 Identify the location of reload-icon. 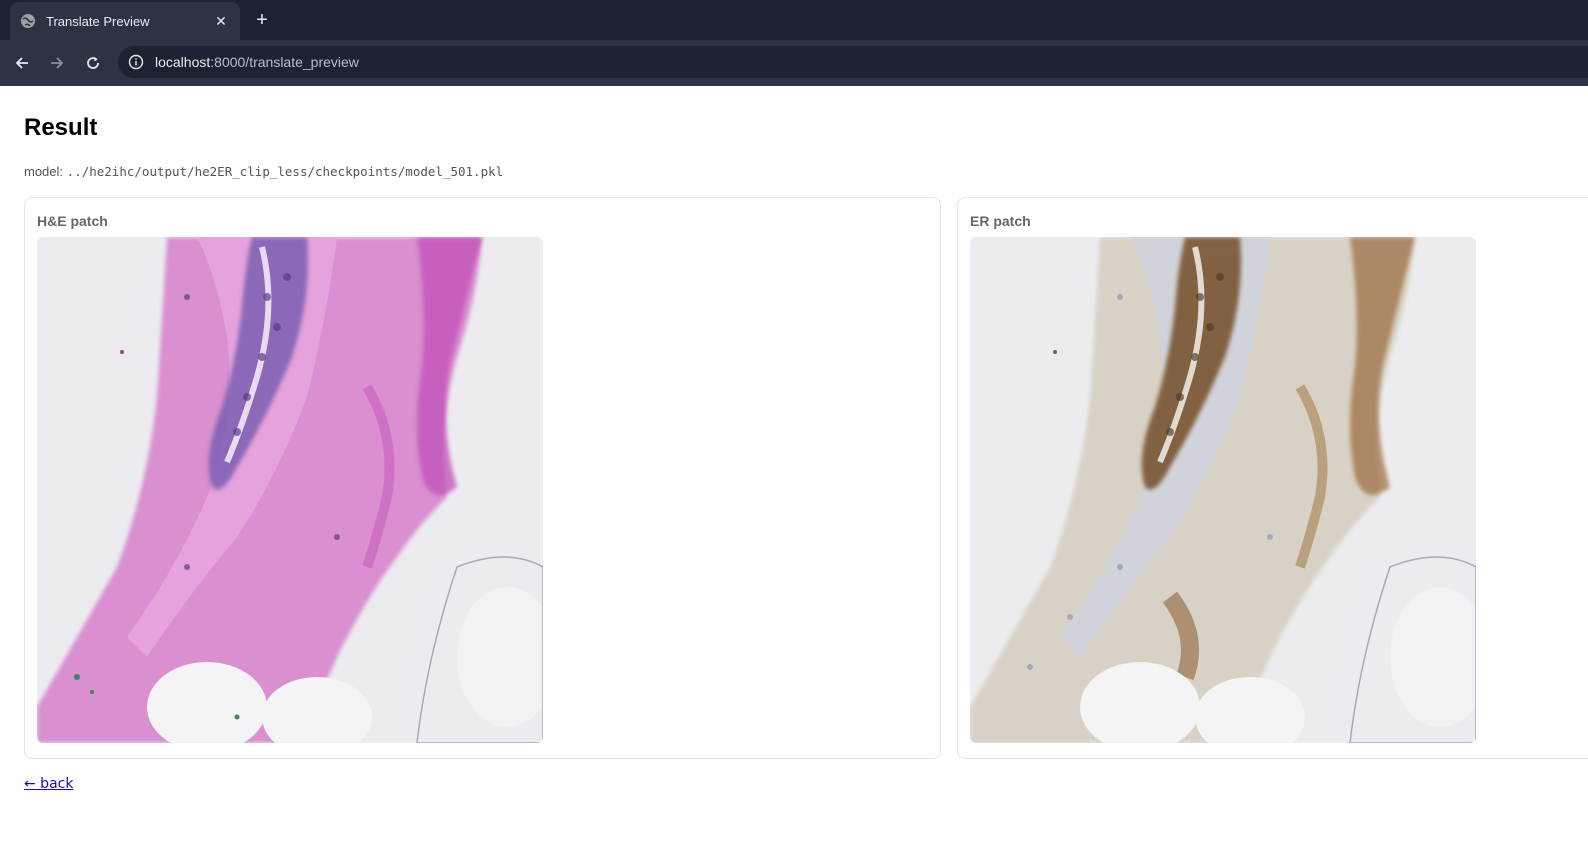
(93, 63).